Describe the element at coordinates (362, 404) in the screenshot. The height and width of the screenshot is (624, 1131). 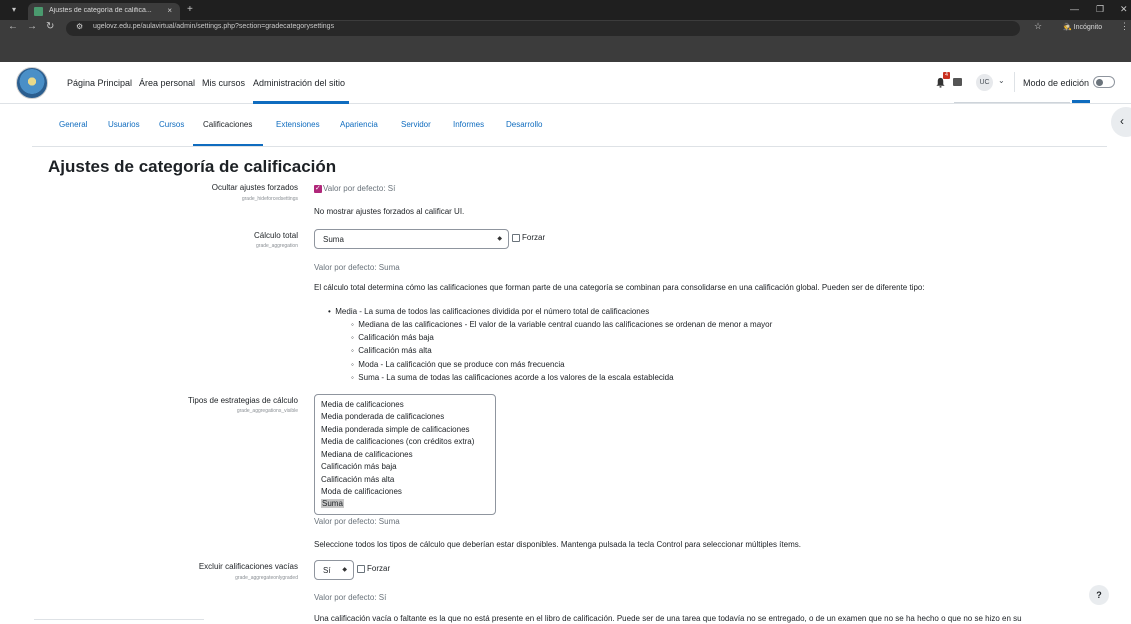
I see `listbox-option: Media de calificaciones` at that location.